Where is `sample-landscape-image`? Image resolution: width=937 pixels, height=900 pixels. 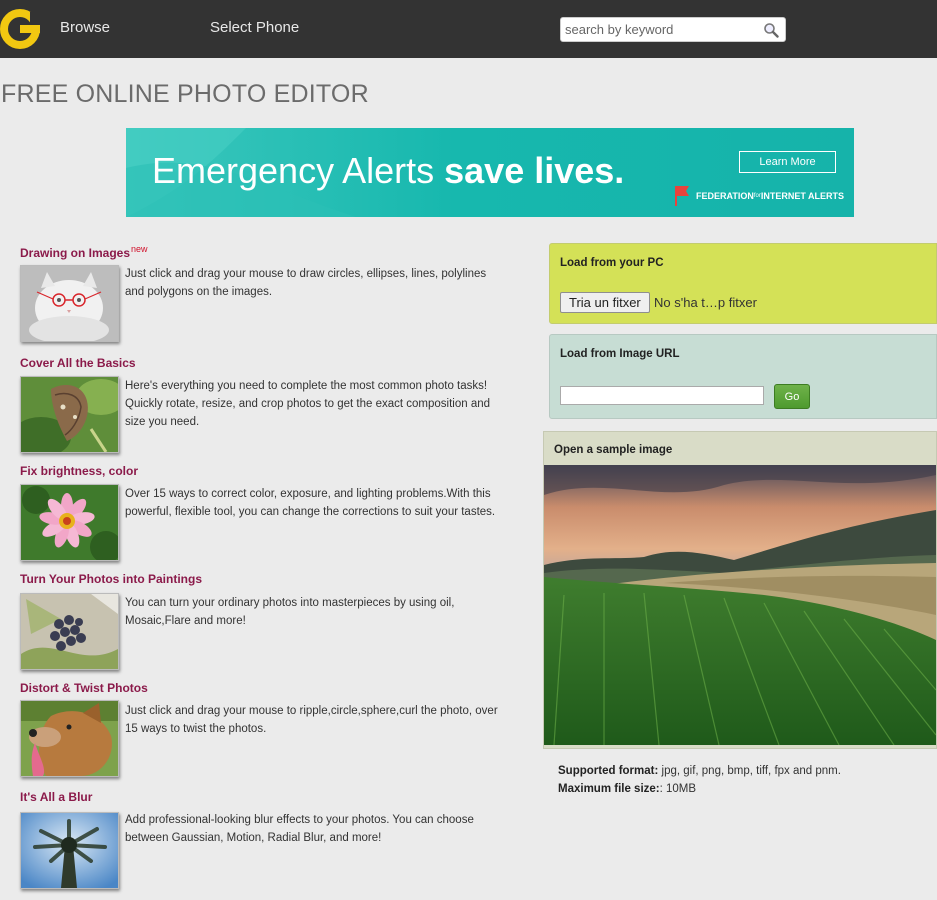
sample-landscape-image is located at coordinates (740, 605).